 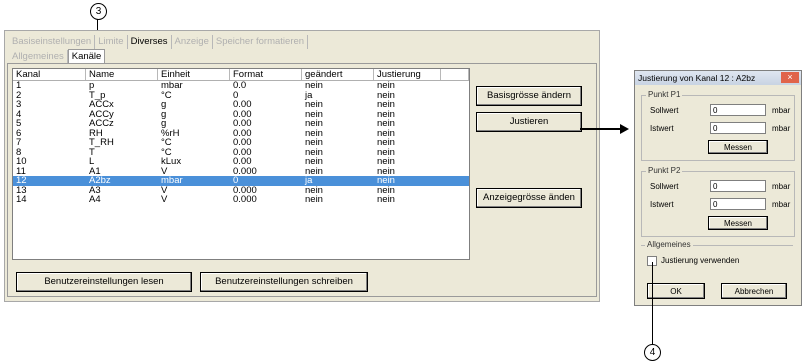 I want to click on table-row: 3 ACCx g 0.00 nein nein, so click(x=241, y=105).